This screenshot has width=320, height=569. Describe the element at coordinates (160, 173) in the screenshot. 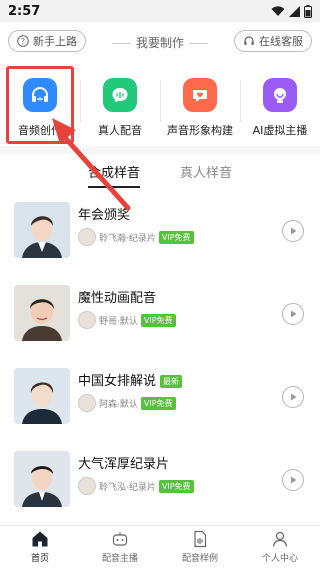

I see `sample-tabs: 合成样音 真人样音` at that location.